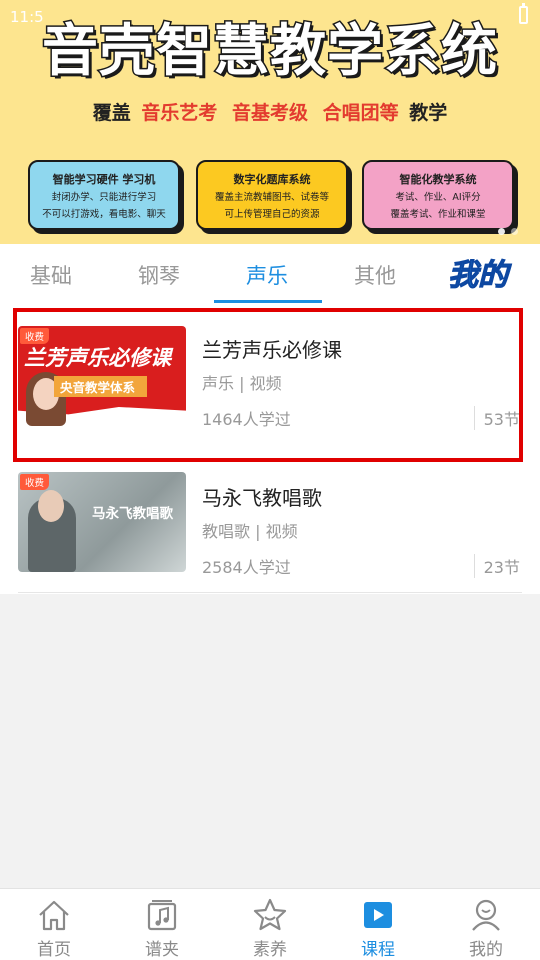 Image resolution: width=540 pixels, height=960 pixels. What do you see at coordinates (35, 482) in the screenshot?
I see `paid-badge: 收费` at bounding box center [35, 482].